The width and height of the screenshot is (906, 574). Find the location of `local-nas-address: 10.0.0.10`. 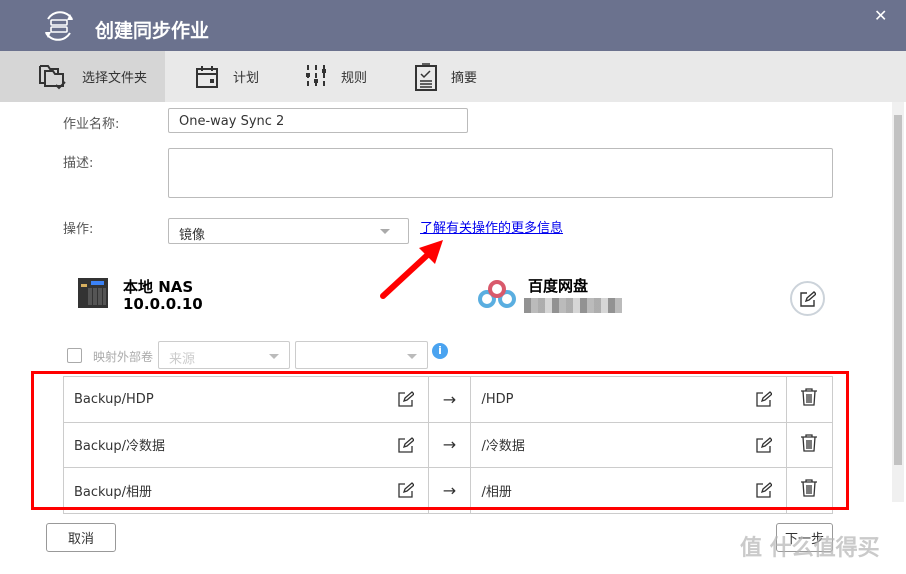

local-nas-address: 10.0.0.10 is located at coordinates (163, 304).